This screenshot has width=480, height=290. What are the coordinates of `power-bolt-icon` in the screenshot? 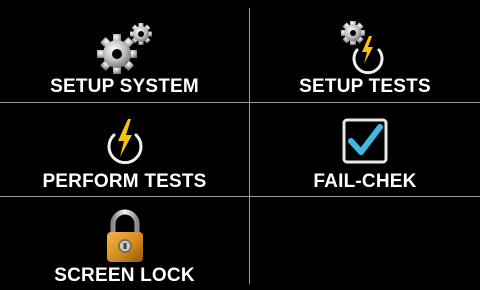 It's located at (124, 143).